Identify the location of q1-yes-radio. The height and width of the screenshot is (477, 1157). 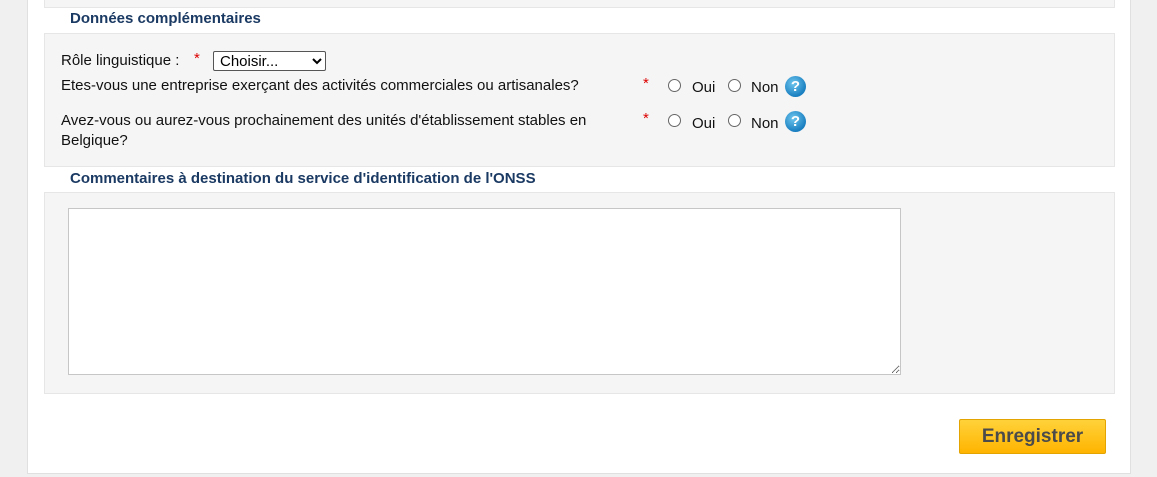
(674, 85).